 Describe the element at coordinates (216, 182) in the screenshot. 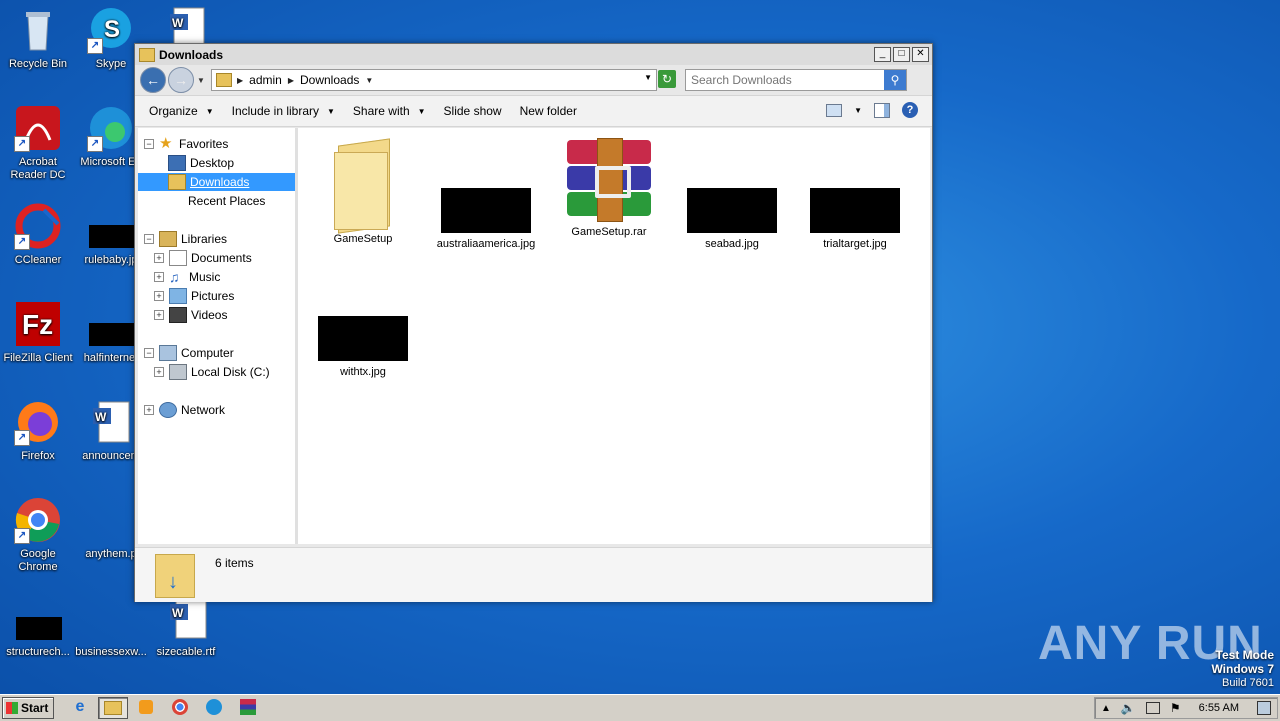

I see `tree-item-downloads: Downloads` at that location.